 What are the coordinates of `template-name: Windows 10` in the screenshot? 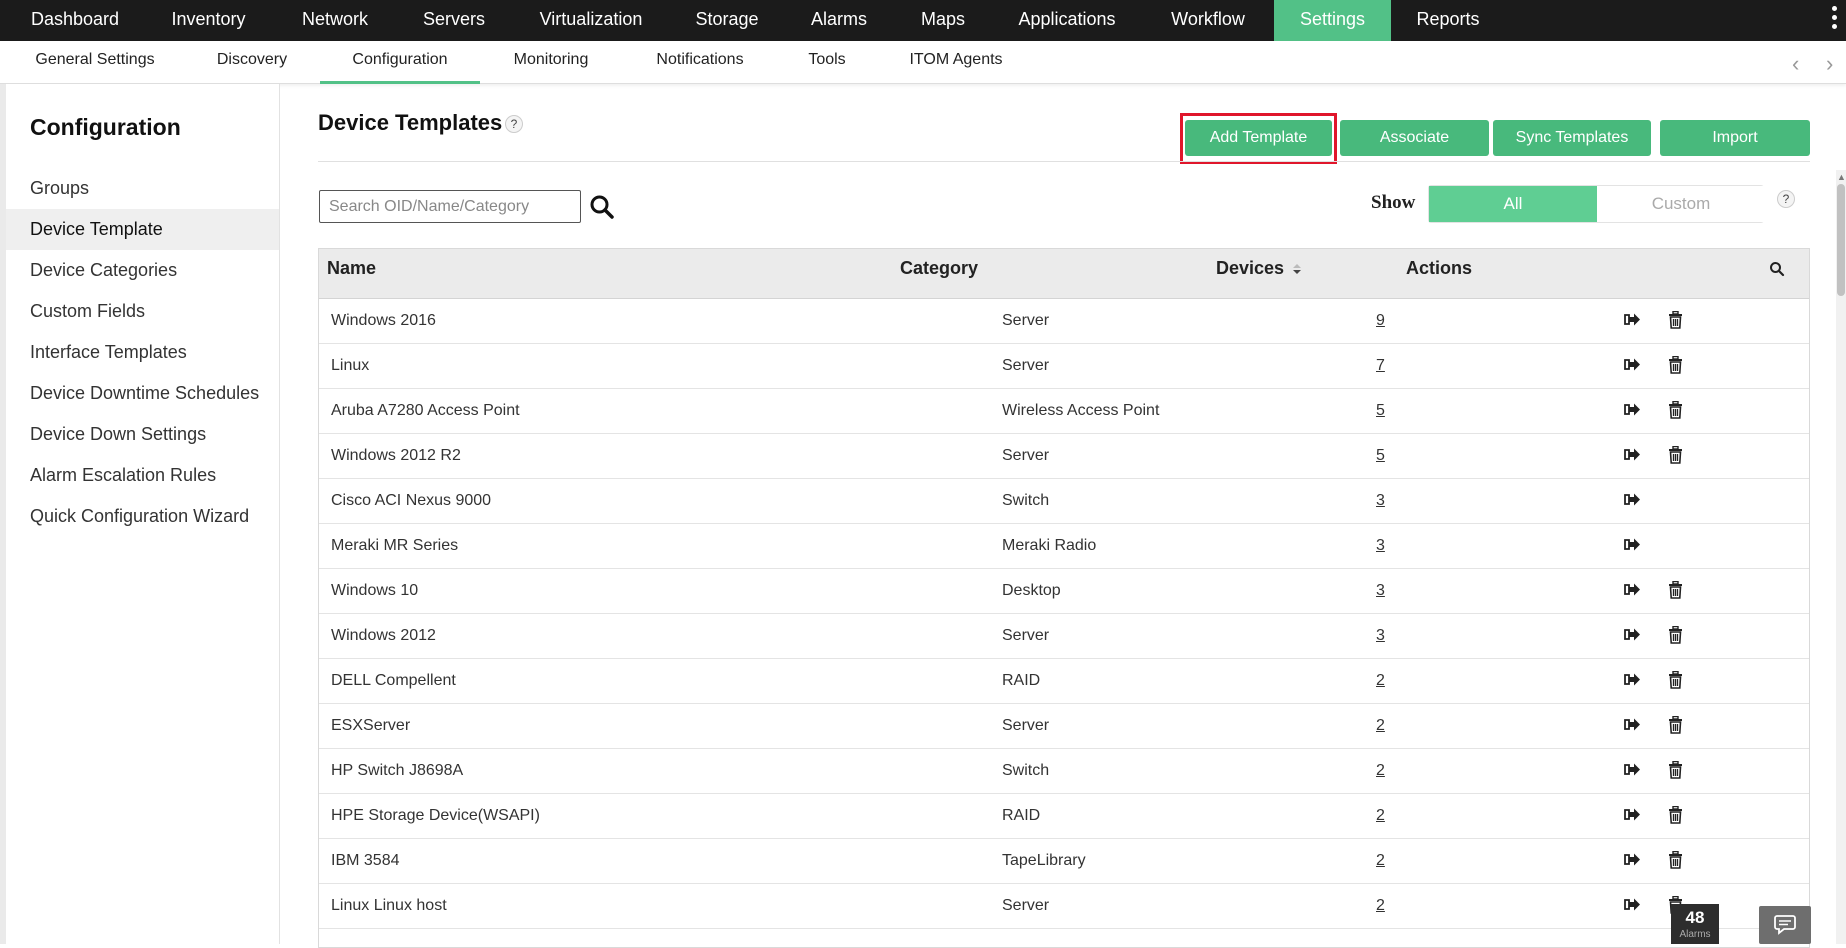 It's located at (374, 591).